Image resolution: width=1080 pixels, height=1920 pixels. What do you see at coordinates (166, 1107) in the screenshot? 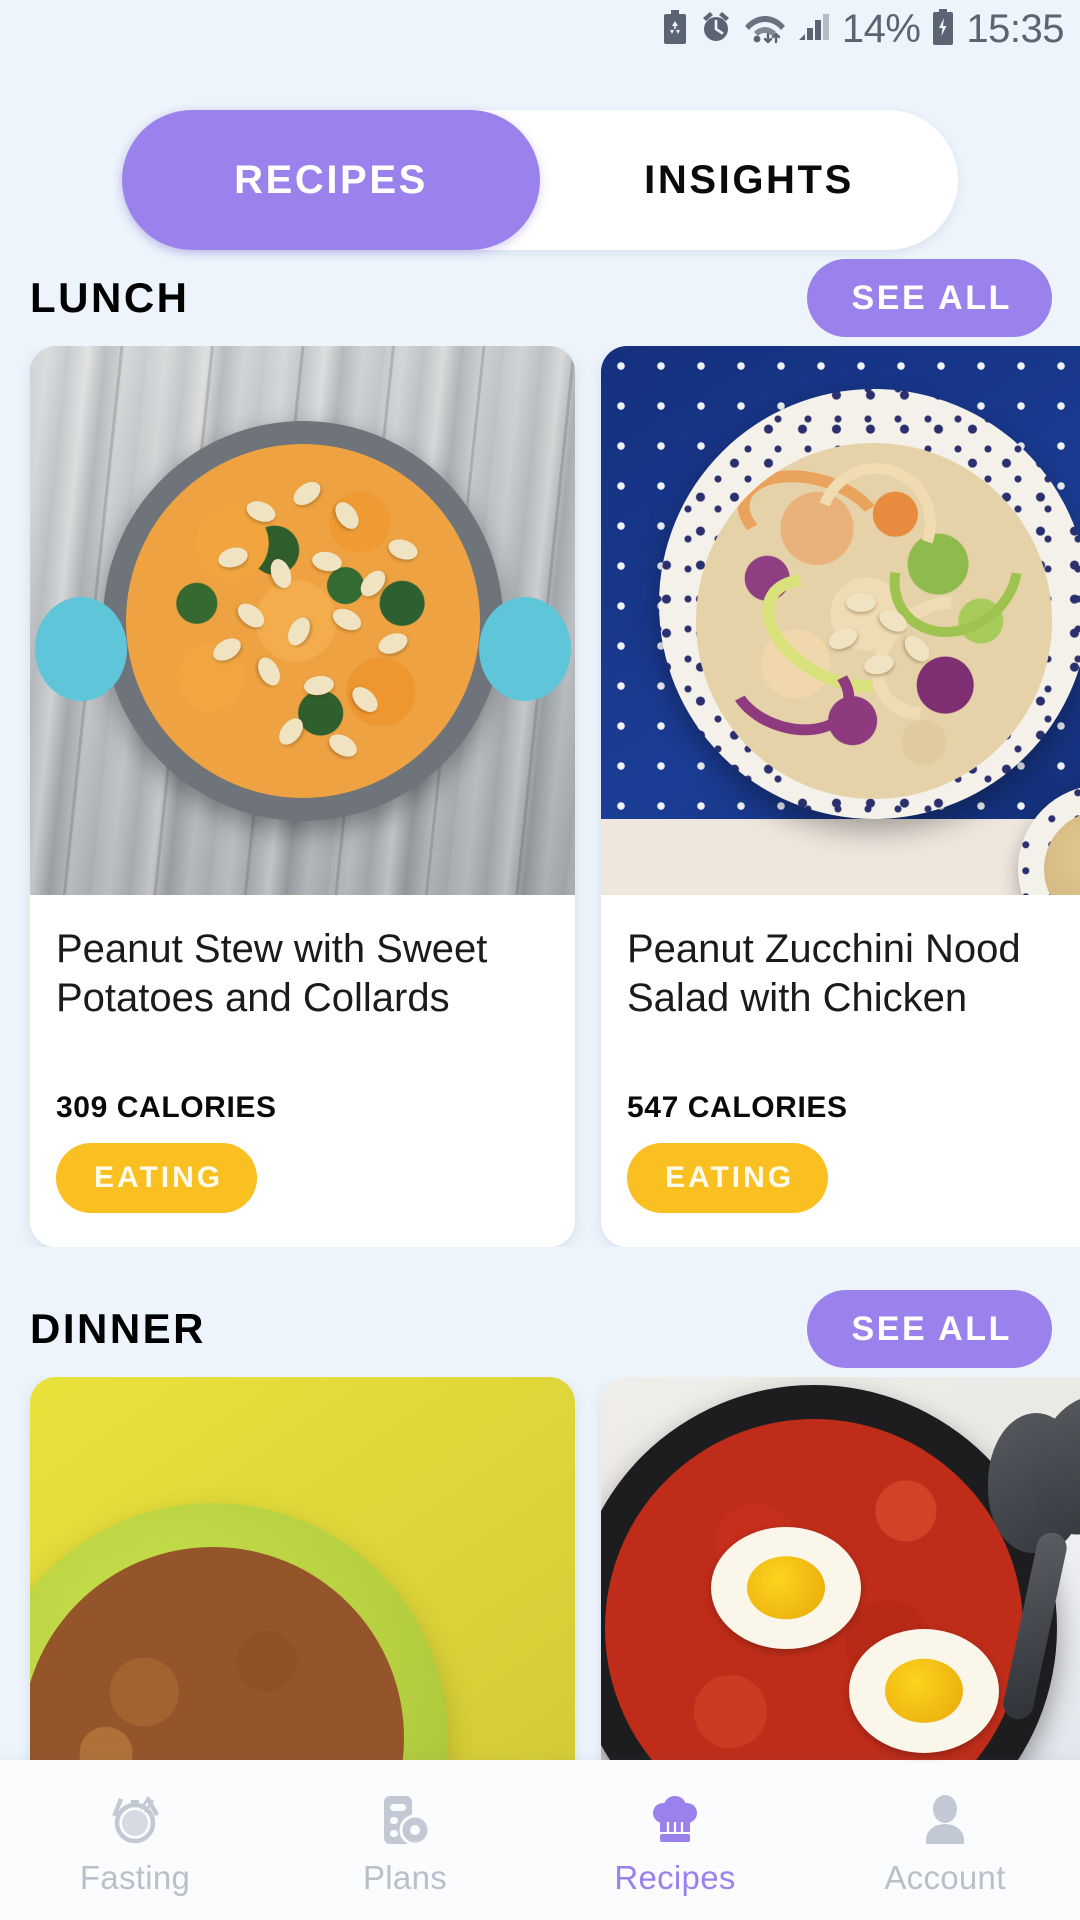
I see `calories-label: 309 CALORIES` at bounding box center [166, 1107].